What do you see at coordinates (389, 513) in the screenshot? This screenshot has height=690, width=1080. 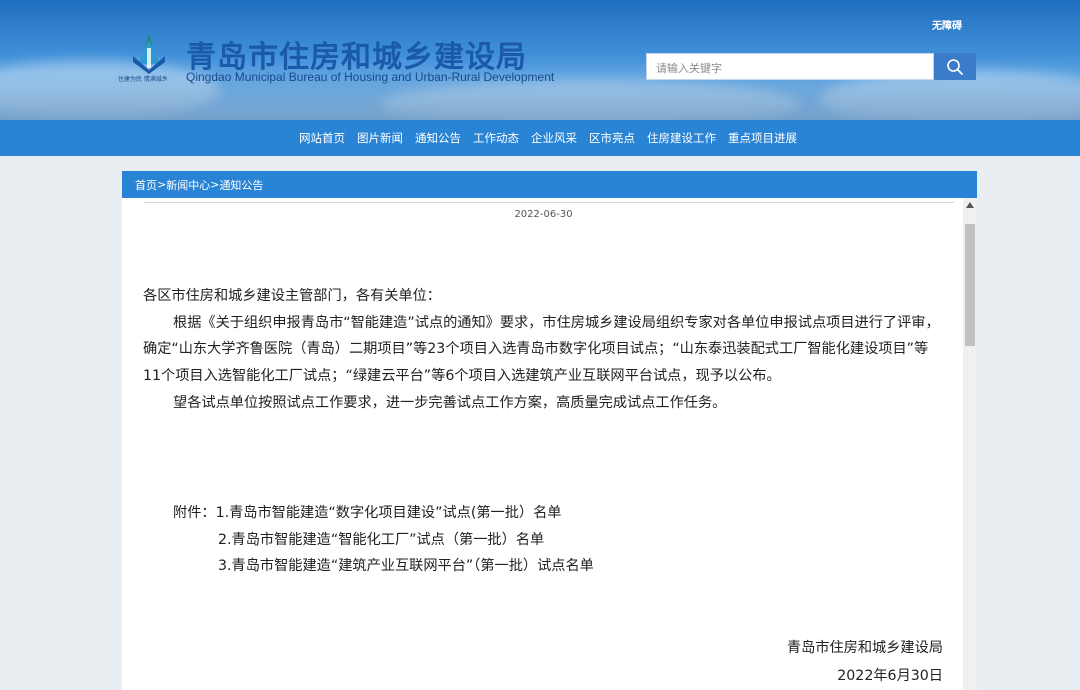 I see `attachment-link: 1.青岛市智能建造“数字化项目建设”试点(第一批）名单` at bounding box center [389, 513].